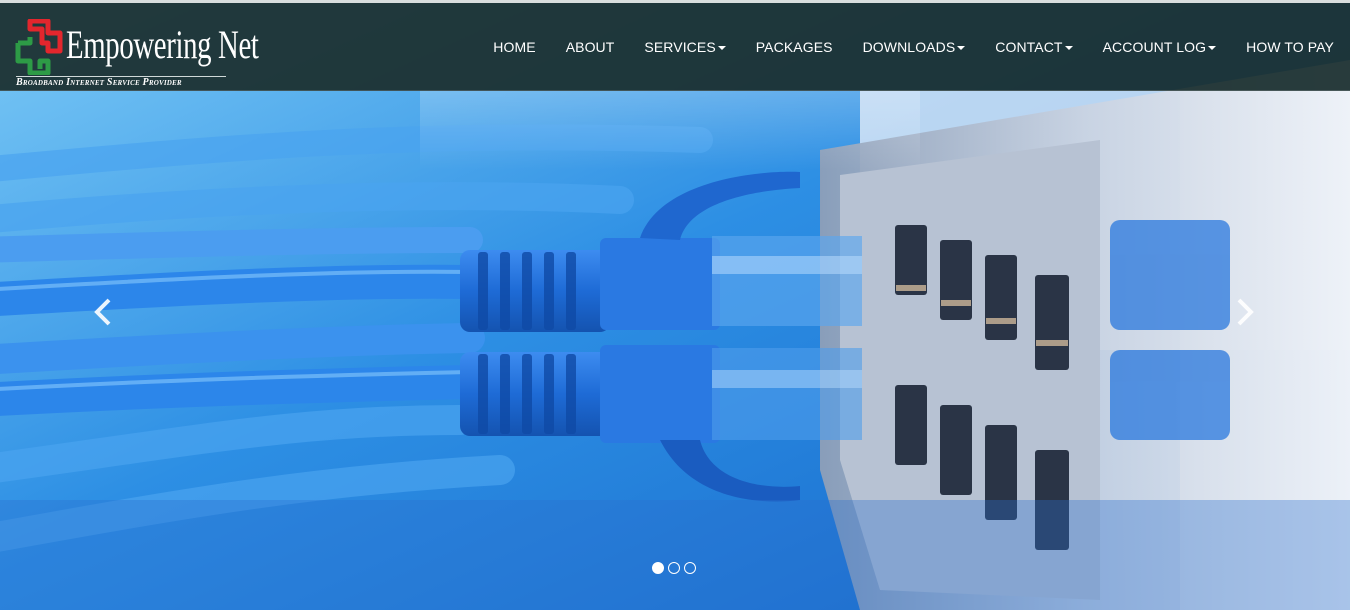 Image resolution: width=1350 pixels, height=612 pixels. I want to click on brand-logo-mark-icon, so click(39, 47).